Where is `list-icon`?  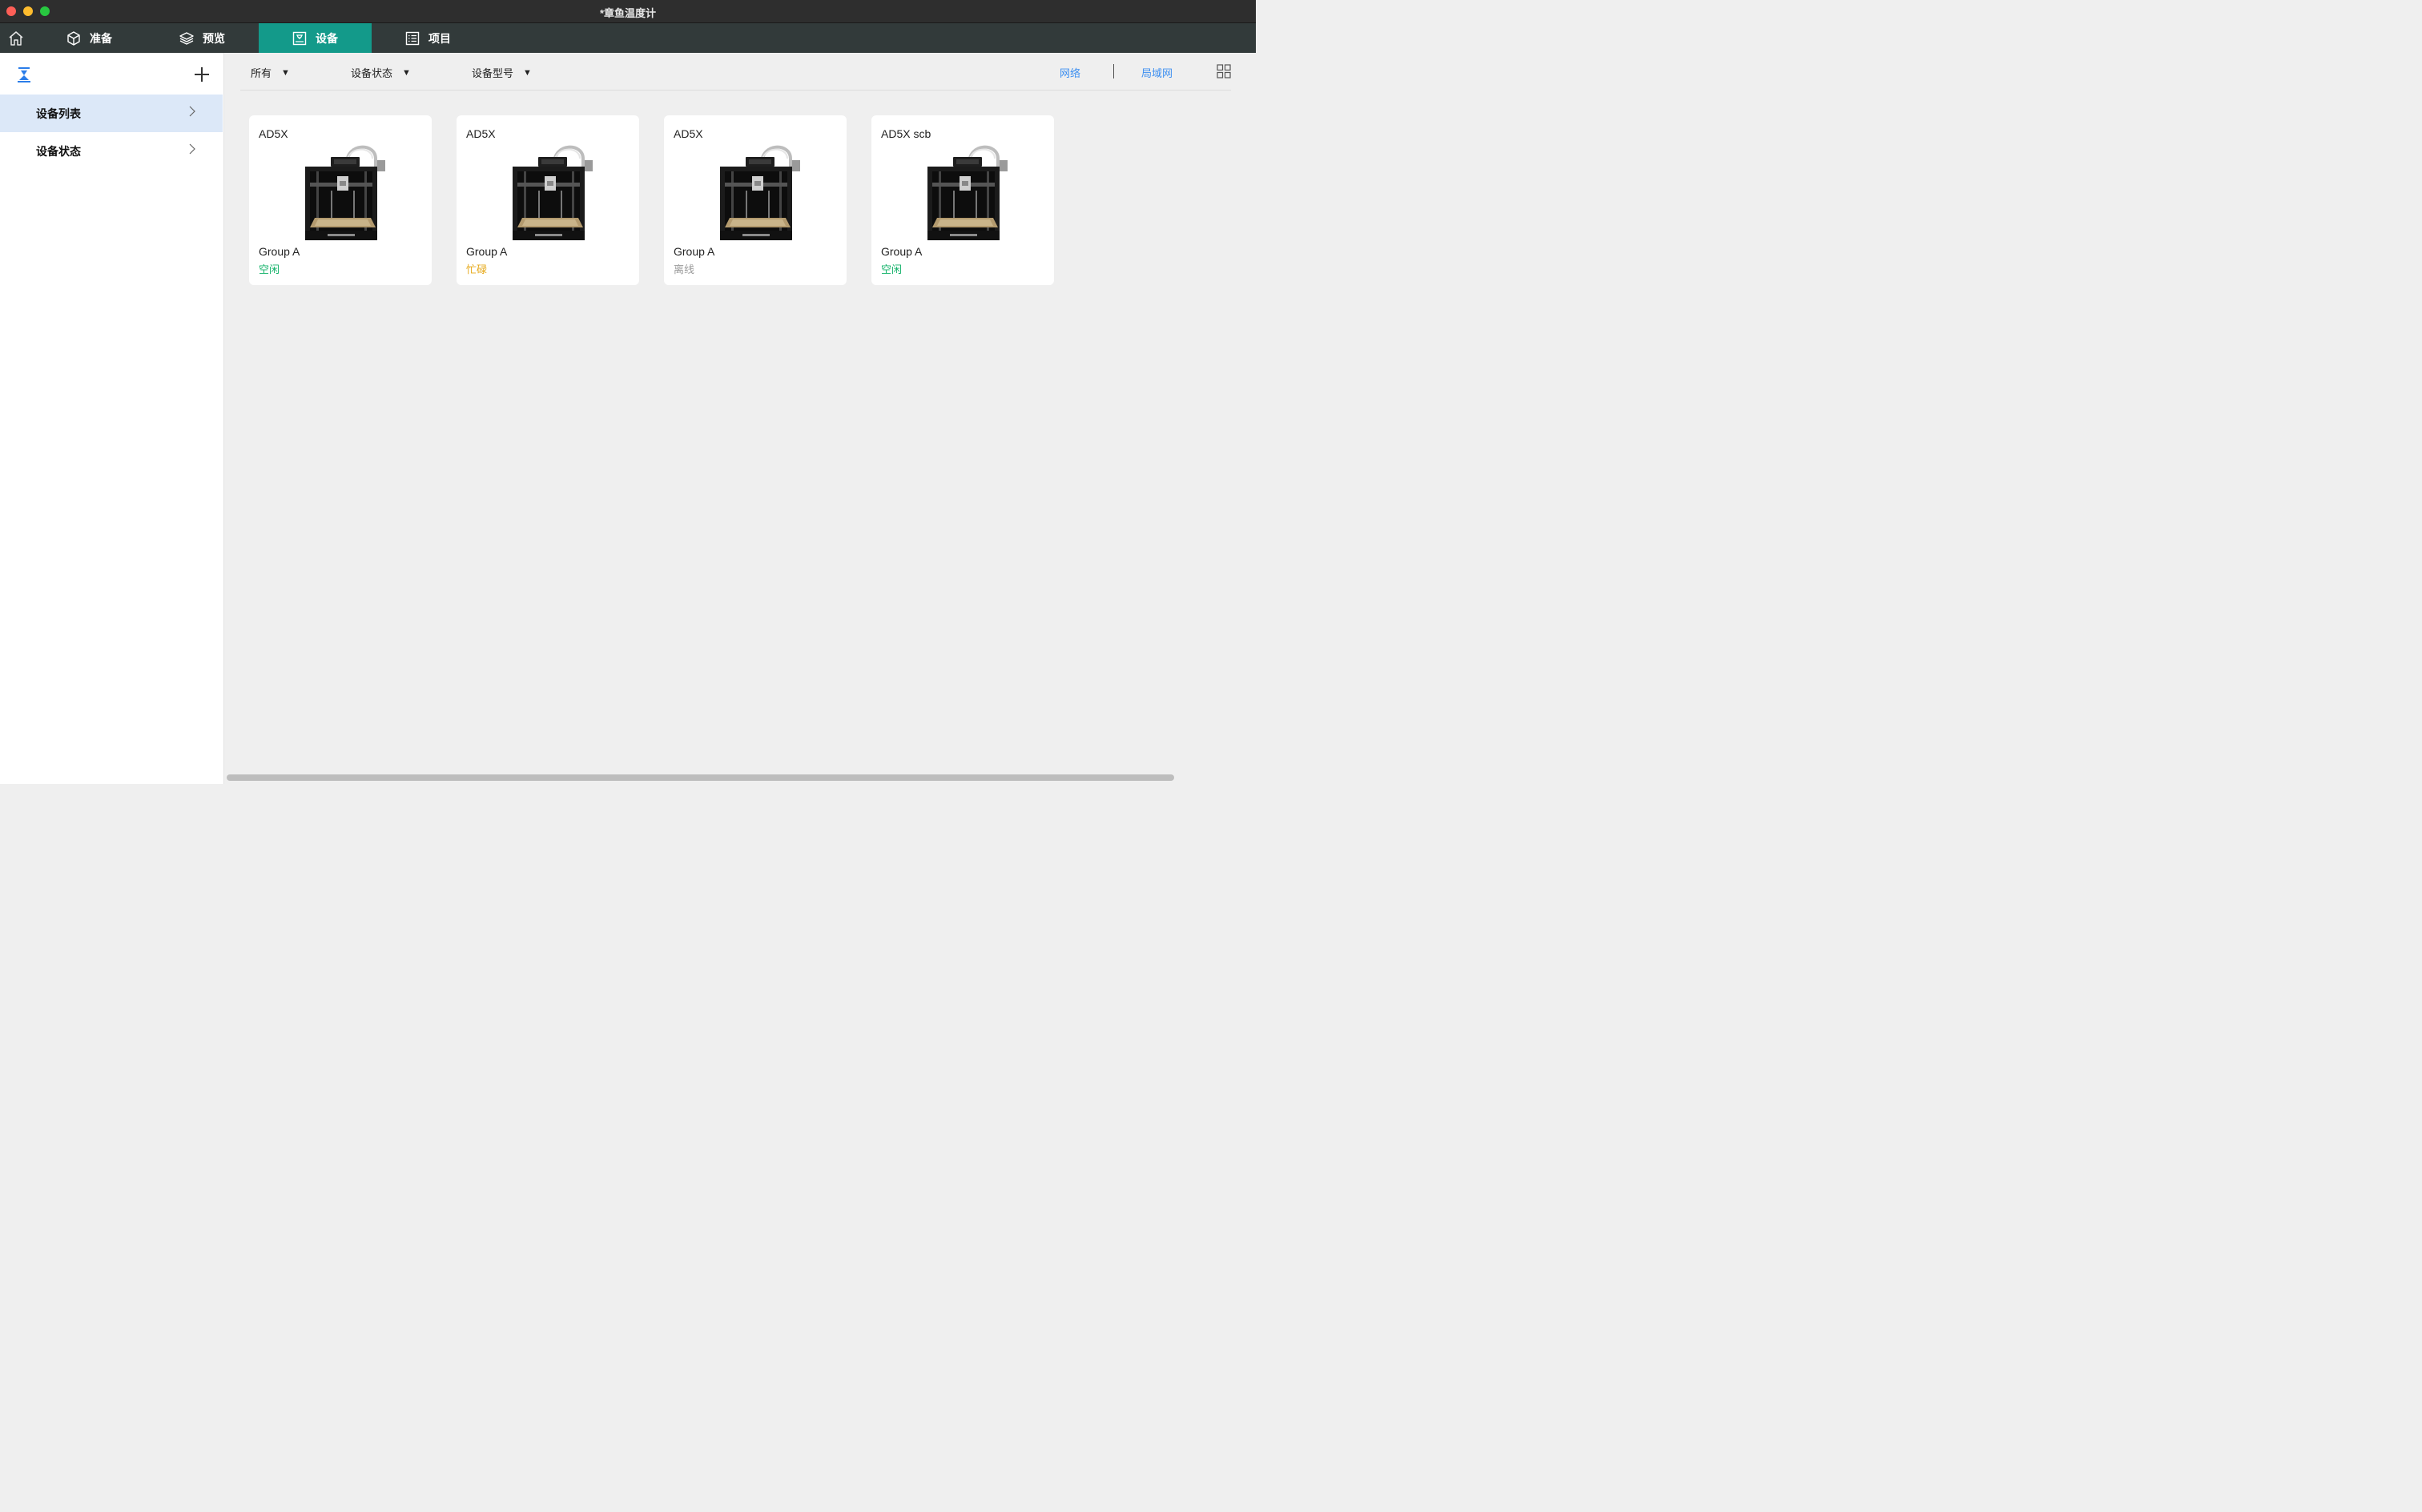
list-icon is located at coordinates (412, 38).